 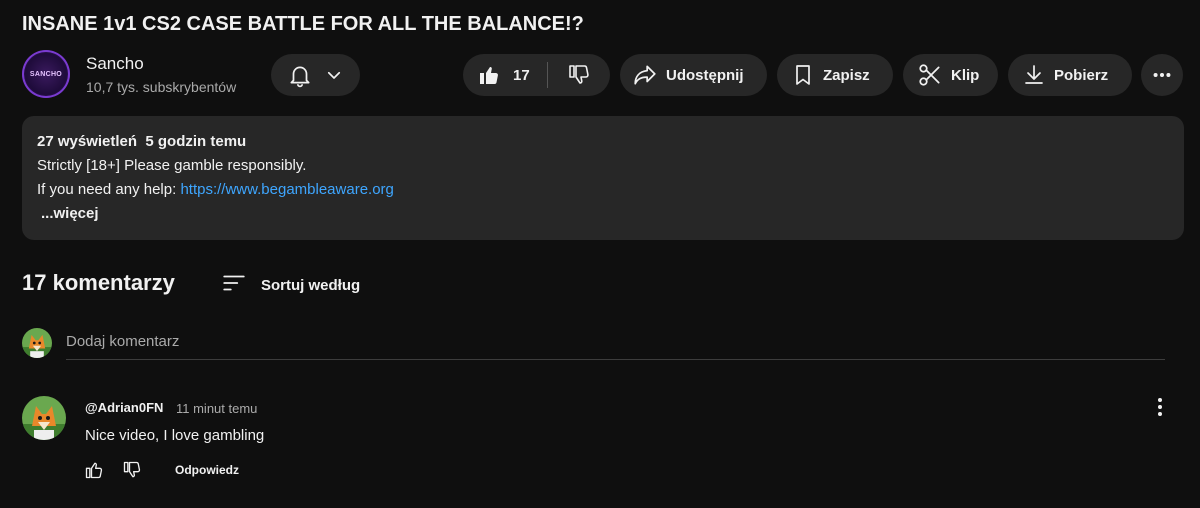 I want to click on download-button: Pobierz, so click(x=1070, y=75).